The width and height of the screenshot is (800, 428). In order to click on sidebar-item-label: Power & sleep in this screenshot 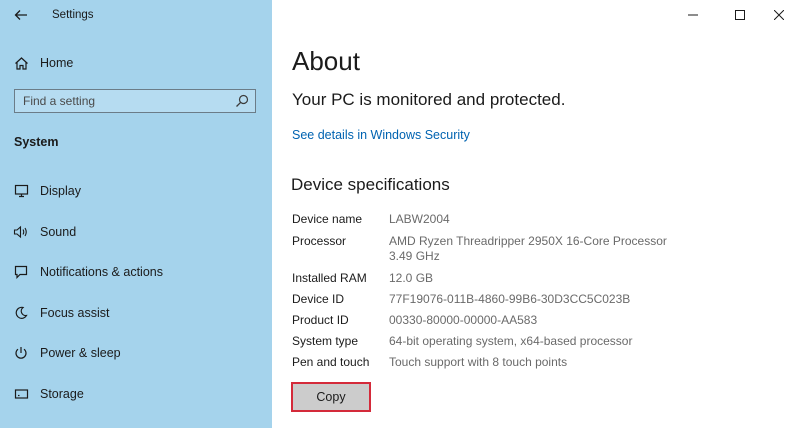, I will do `click(80, 353)`.